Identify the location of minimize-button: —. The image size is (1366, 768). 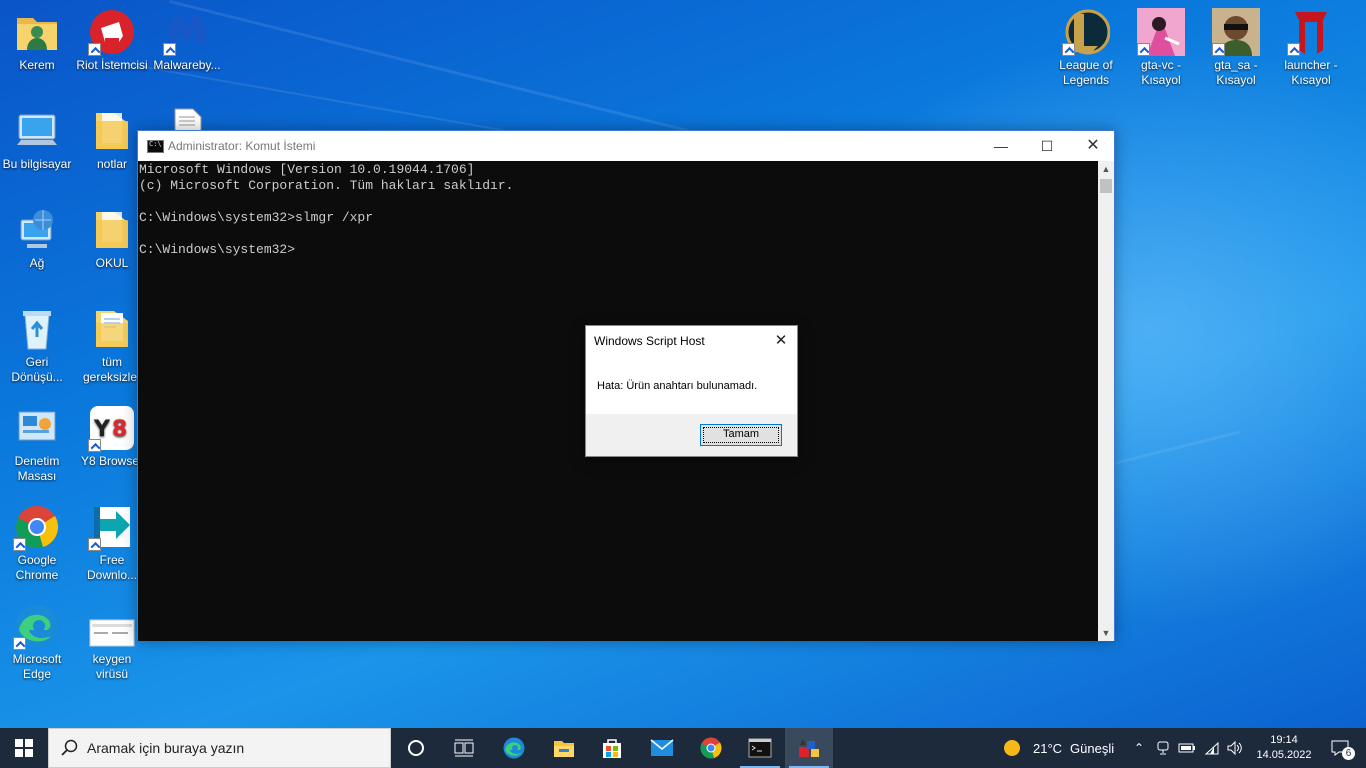
(1001, 146).